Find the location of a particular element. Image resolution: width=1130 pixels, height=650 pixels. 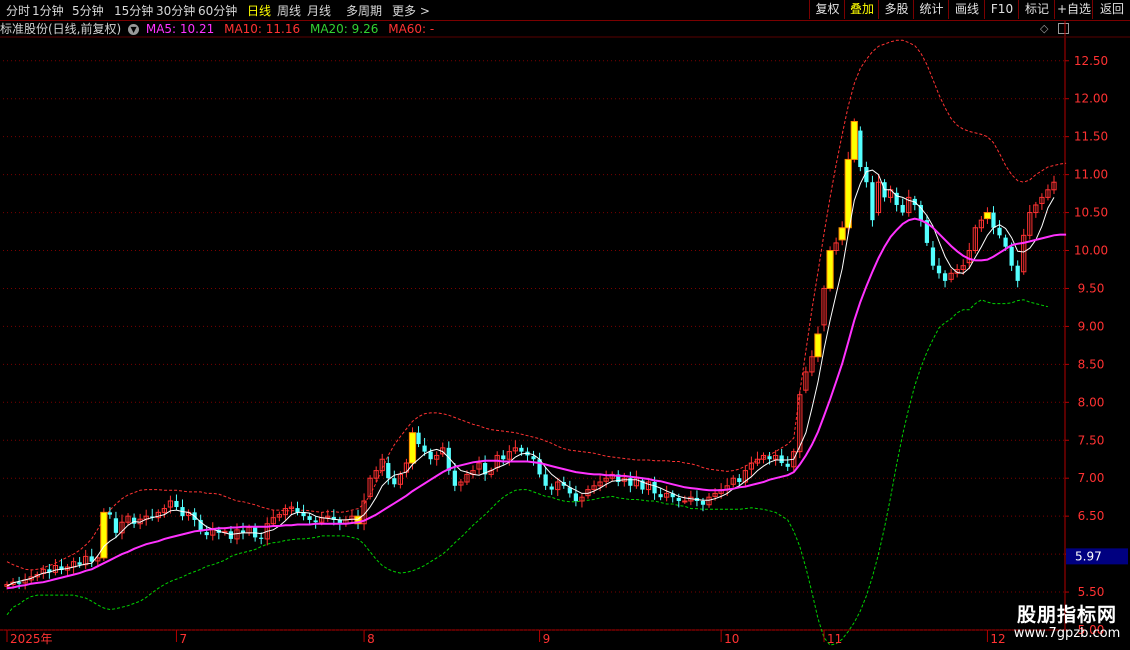

candle-up is located at coordinates (685, 501).